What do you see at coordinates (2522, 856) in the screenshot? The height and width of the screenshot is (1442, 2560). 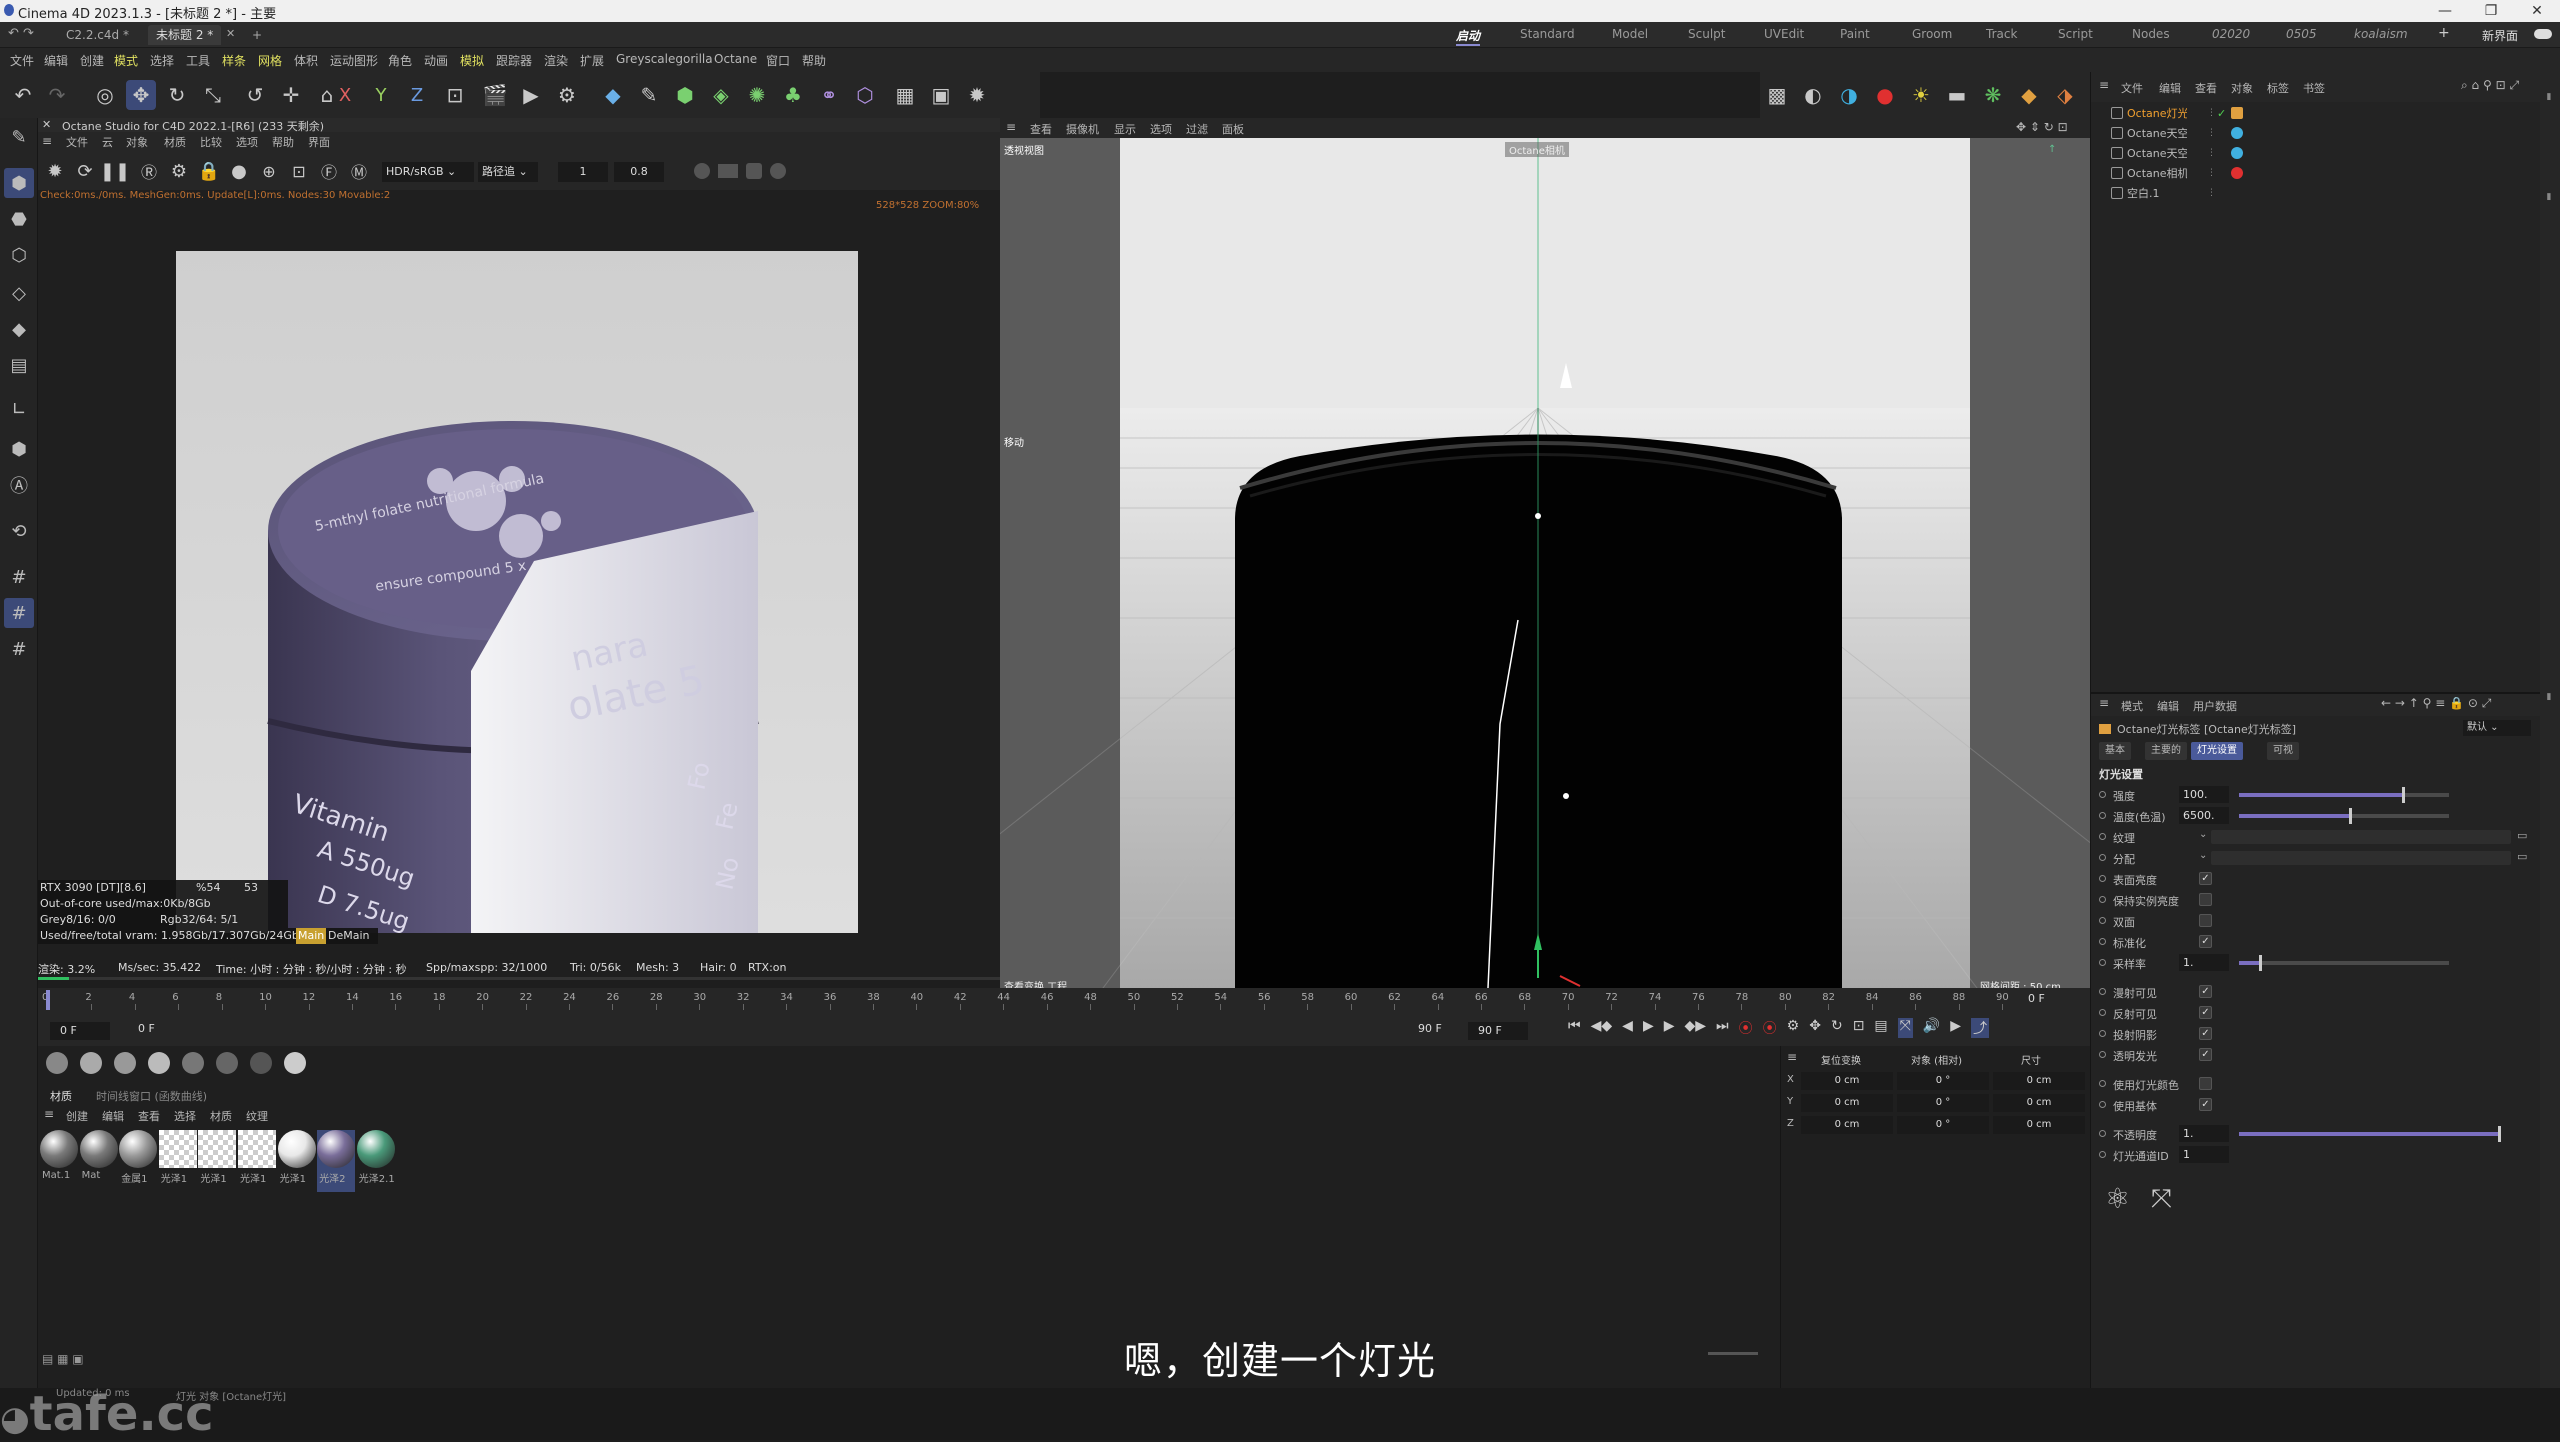 I see `attr-texture-folder-icon: ▭` at bounding box center [2522, 856].